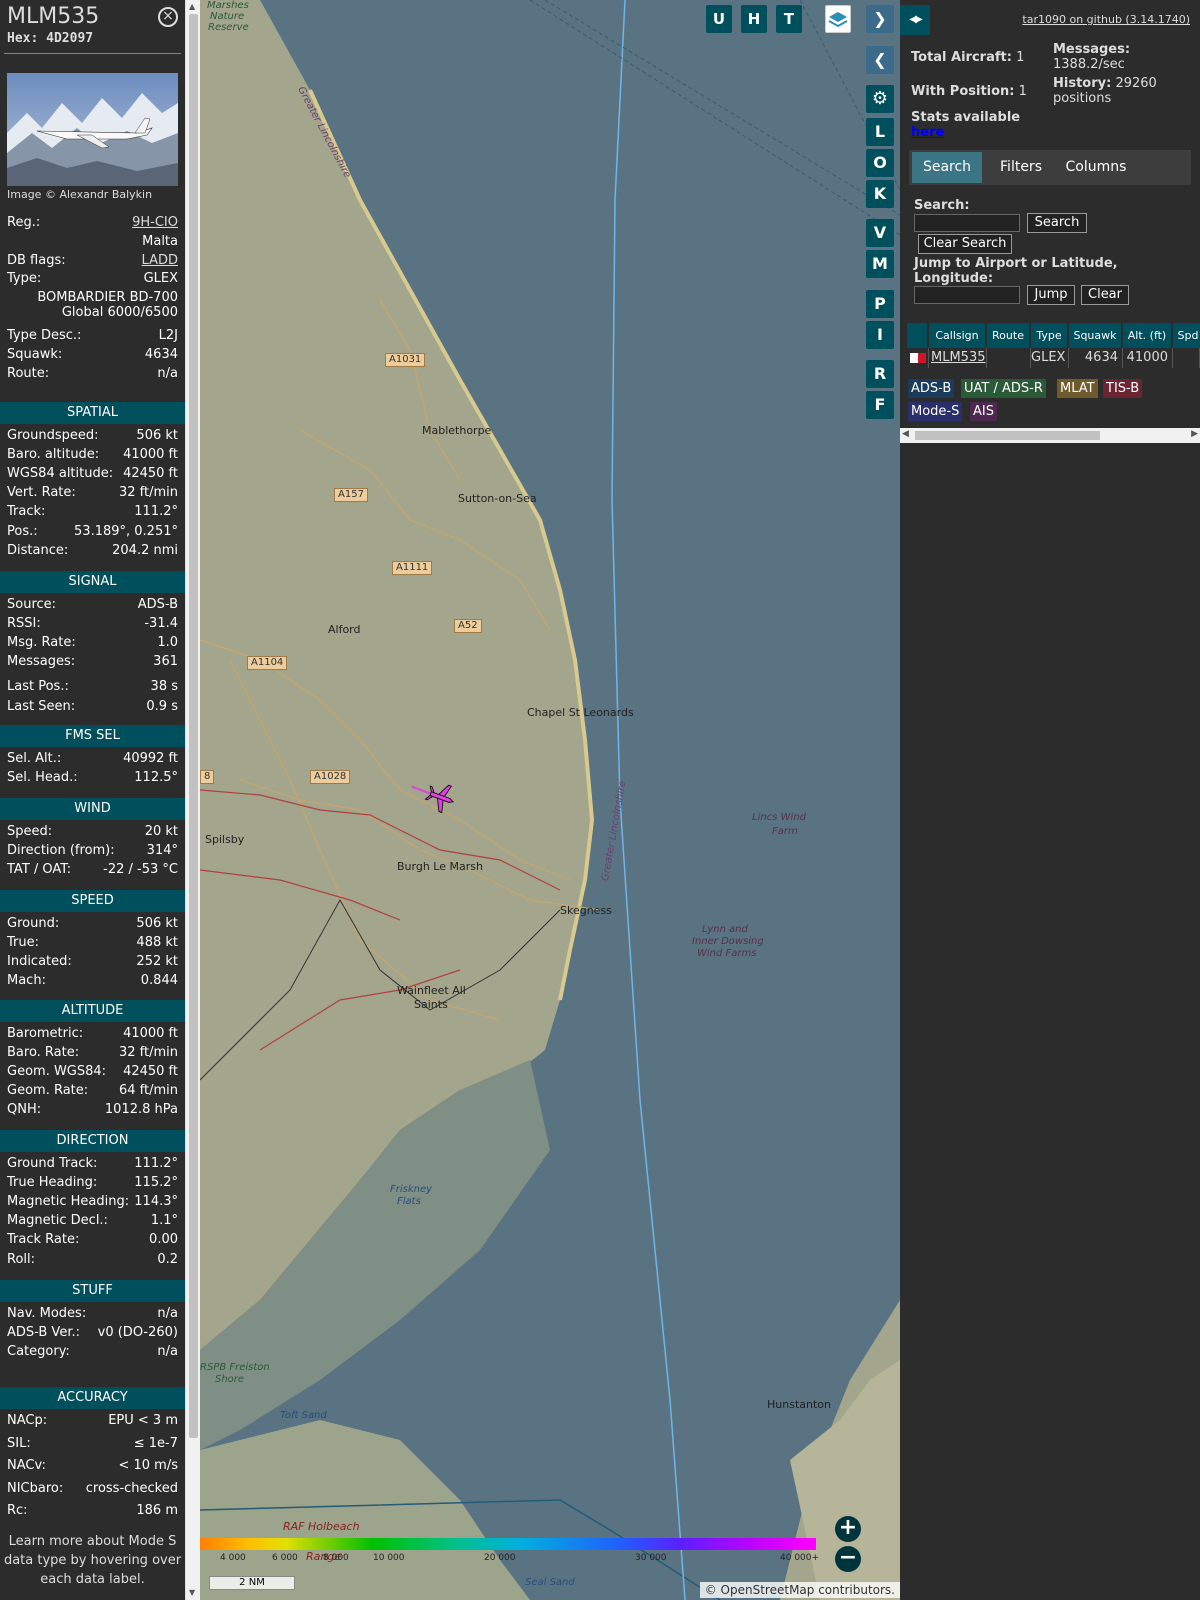 The width and height of the screenshot is (1200, 1600). I want to click on field-value: 40992 ft, so click(150, 758).